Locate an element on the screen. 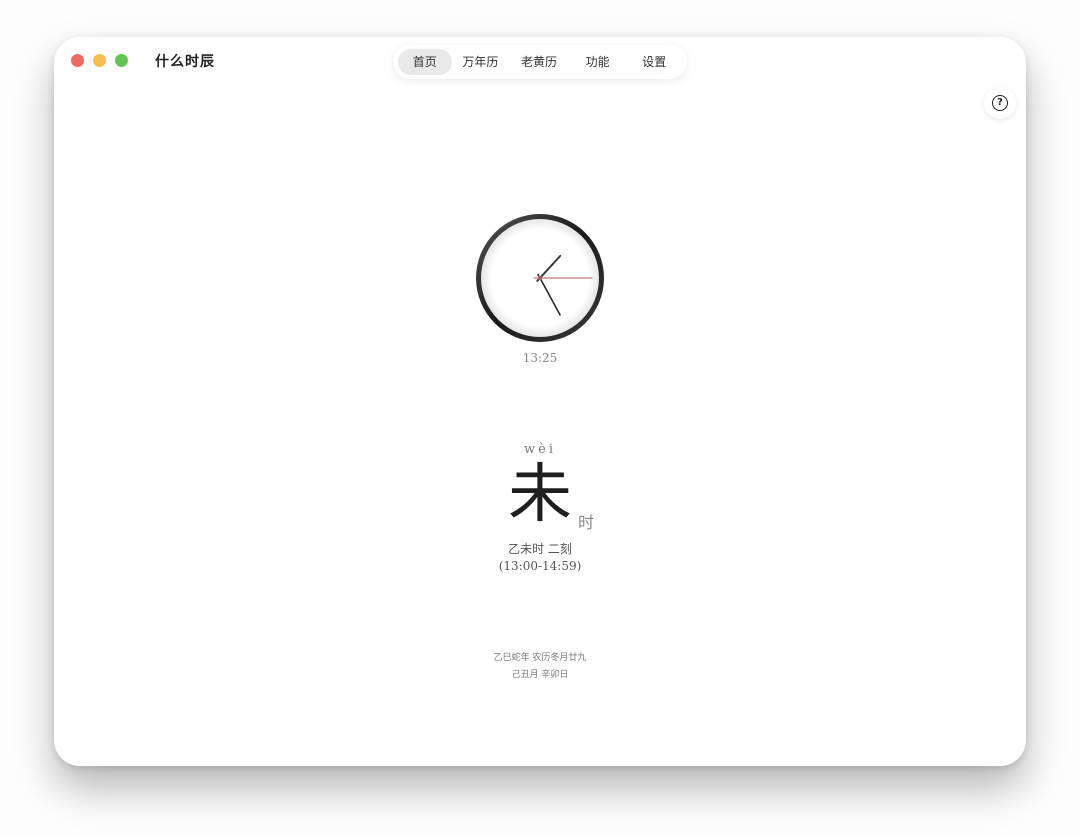 The image size is (1080, 837). tab-bar: 首页 万年历 老黄历 功能 设置 is located at coordinates (540, 62).